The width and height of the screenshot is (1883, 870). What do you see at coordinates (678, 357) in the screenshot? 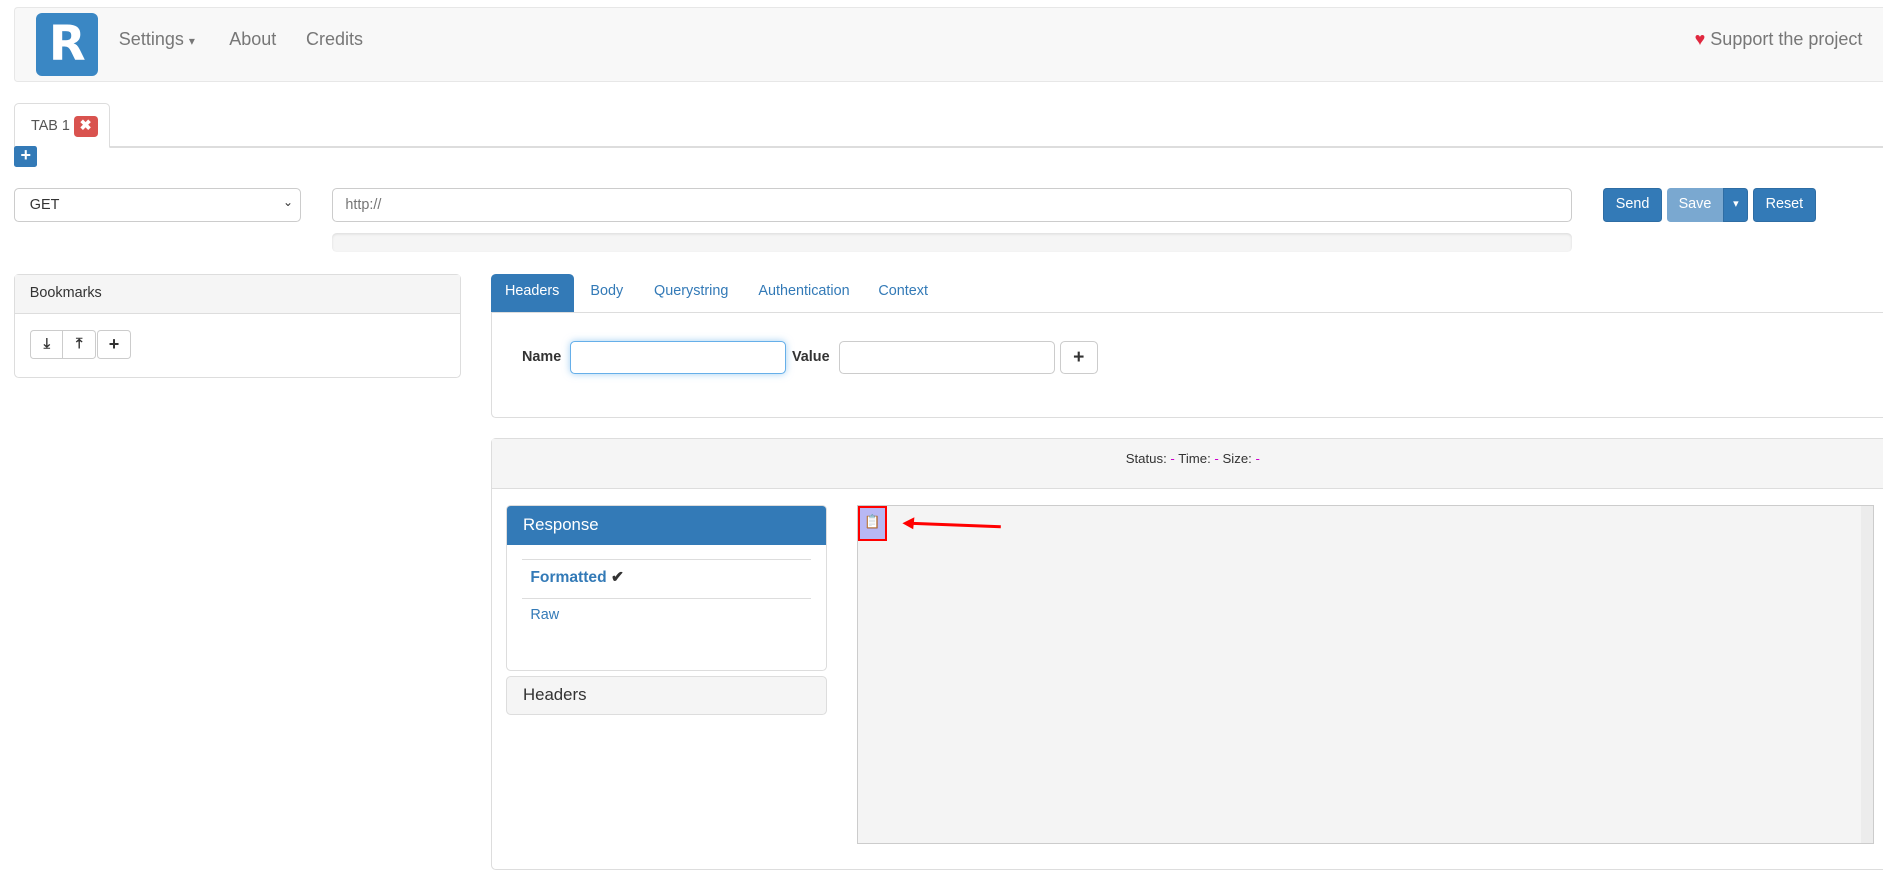
I see `header-name-input` at bounding box center [678, 357].